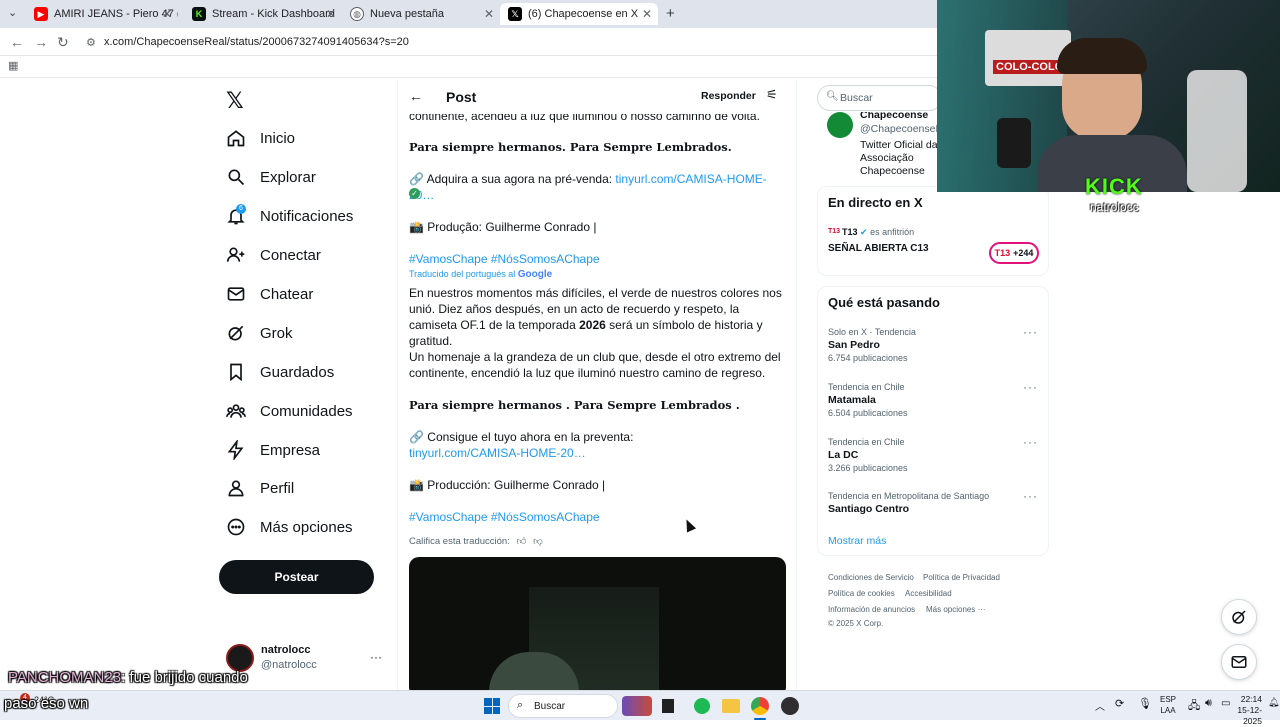 Image resolution: width=1280 pixels, height=727 pixels. I want to click on tab-youtube: ▶ AMIRI JEANS - Piero 47 (Video ✕, so click(102, 14).